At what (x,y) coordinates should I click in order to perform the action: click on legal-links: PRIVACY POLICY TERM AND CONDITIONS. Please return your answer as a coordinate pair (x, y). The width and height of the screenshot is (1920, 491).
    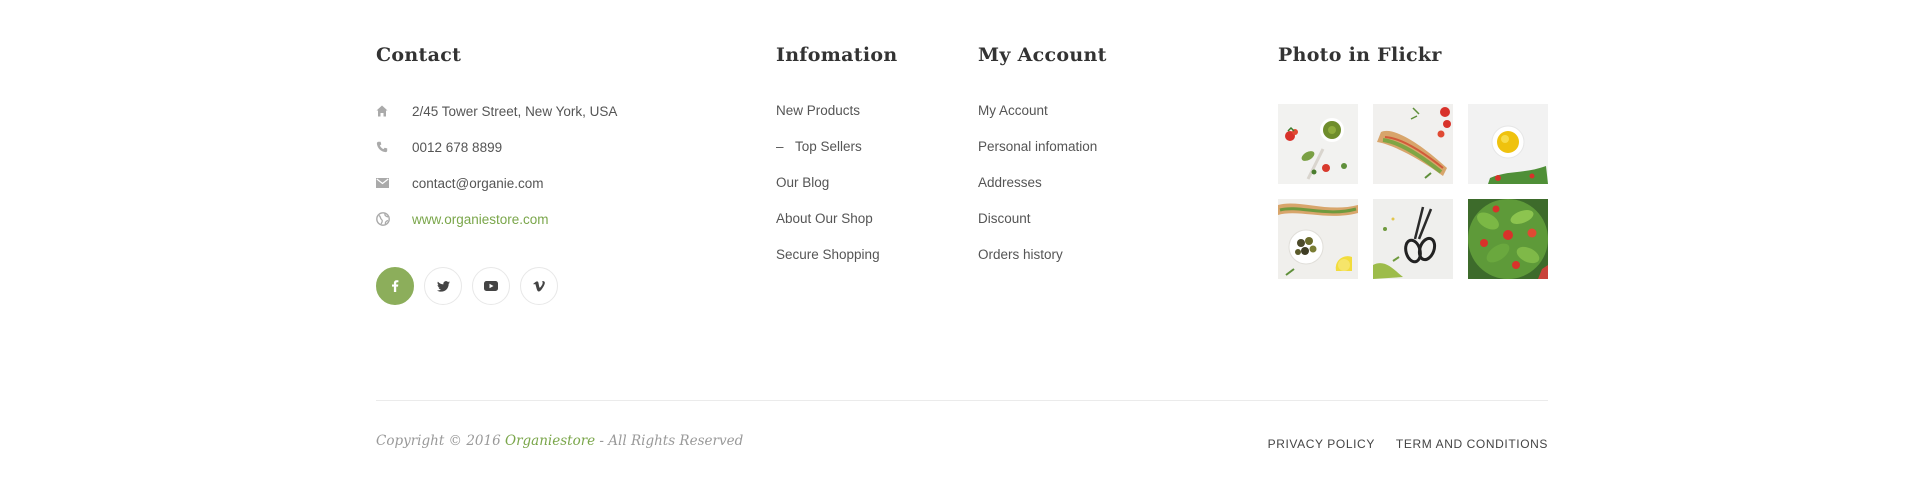
    Looking at the image, I should click on (1408, 444).